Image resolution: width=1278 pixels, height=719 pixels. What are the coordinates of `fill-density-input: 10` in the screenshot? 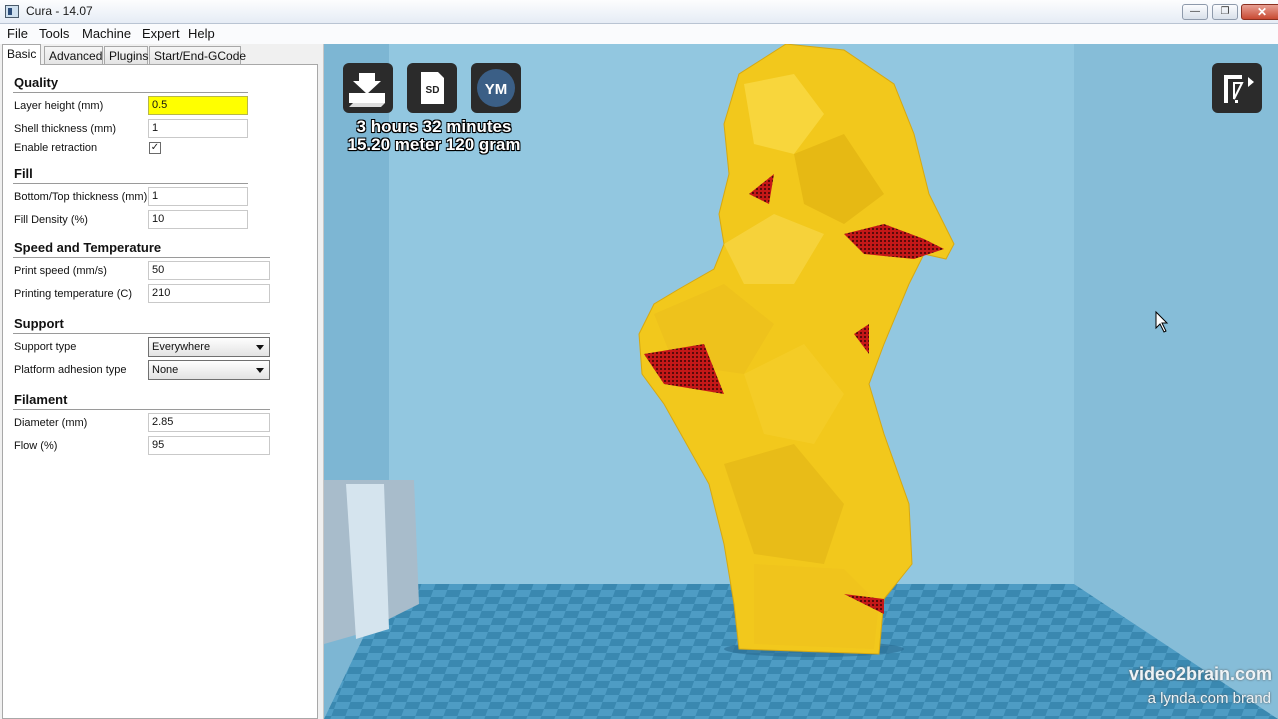 It's located at (198, 219).